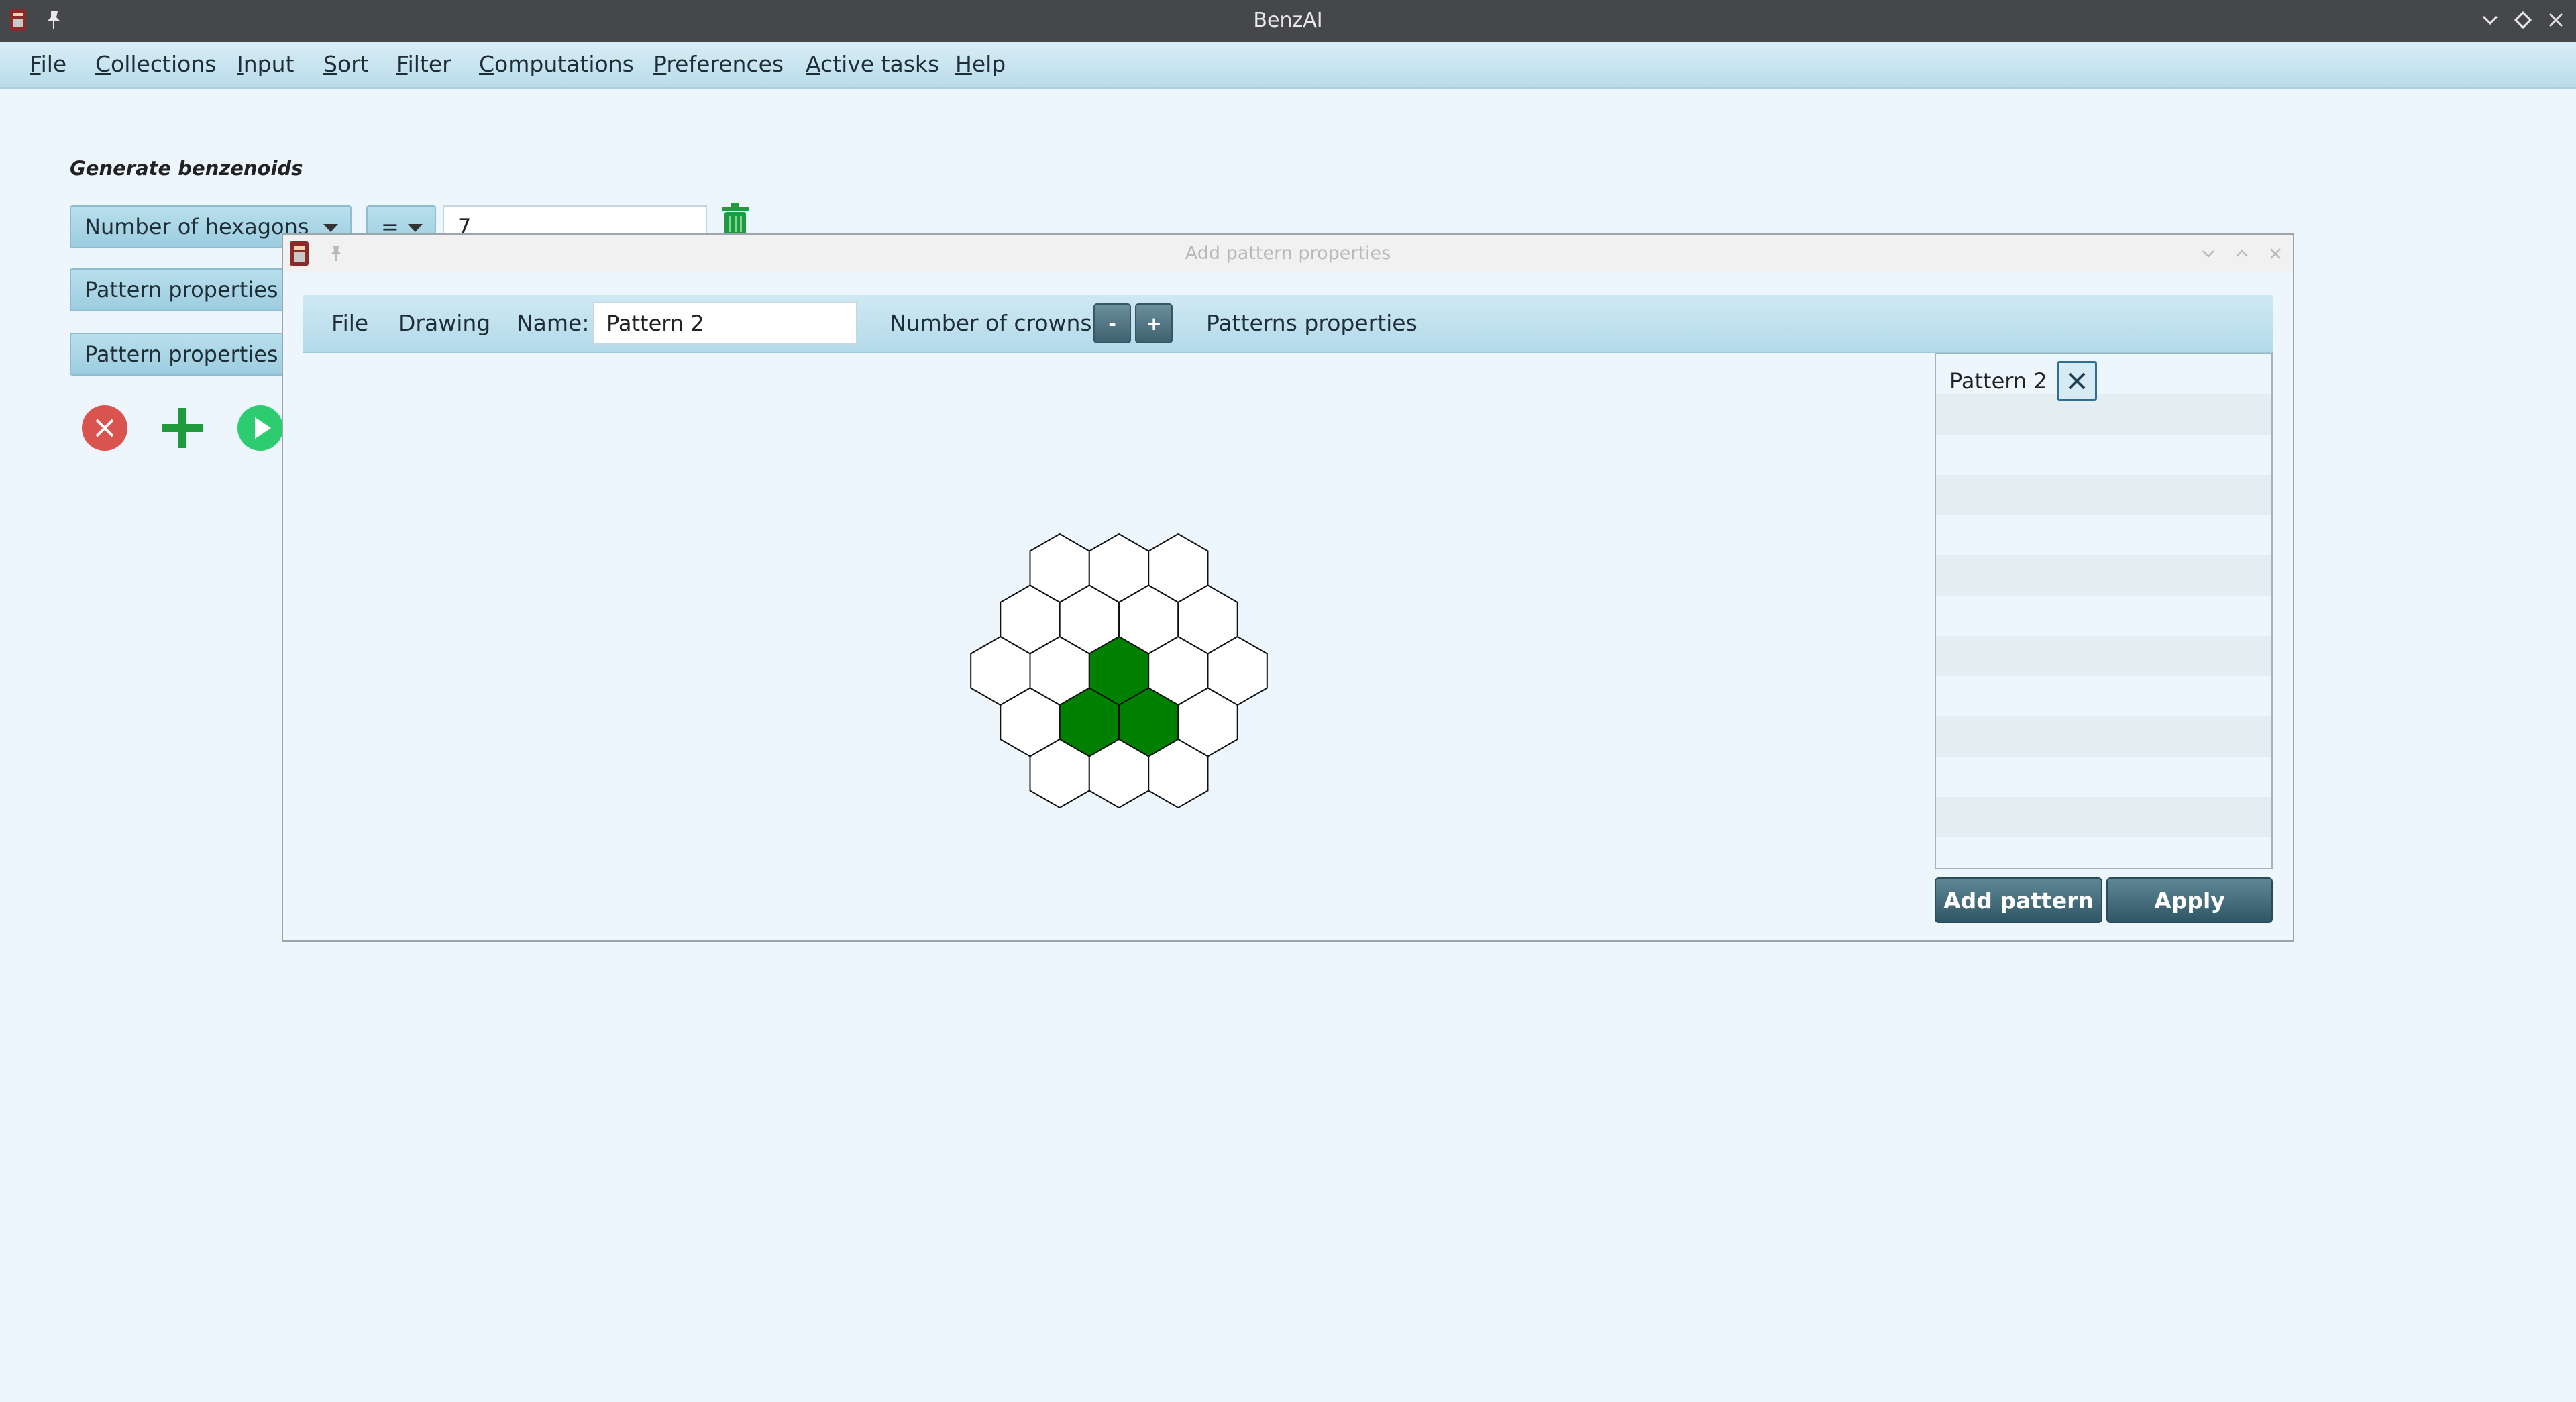 The width and height of the screenshot is (2576, 1402). Describe the element at coordinates (2490, 20) in the screenshot. I see `minimize-icon` at that location.